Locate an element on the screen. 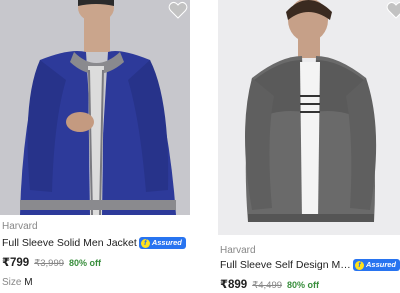  size-value: M is located at coordinates (28, 282).